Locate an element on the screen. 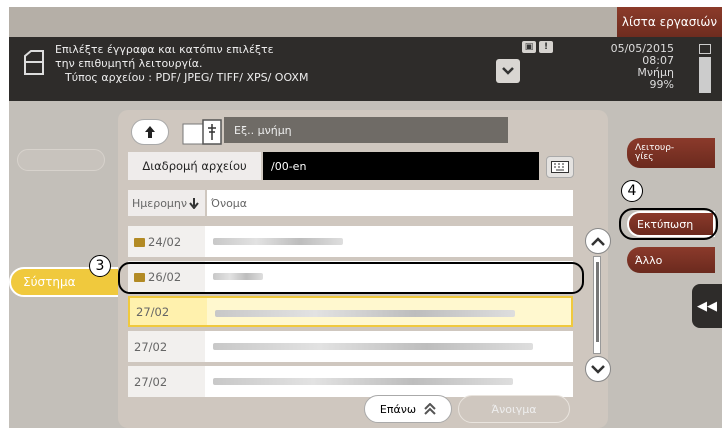 This screenshot has width=722, height=435. folder-up-button is located at coordinates (150, 132).